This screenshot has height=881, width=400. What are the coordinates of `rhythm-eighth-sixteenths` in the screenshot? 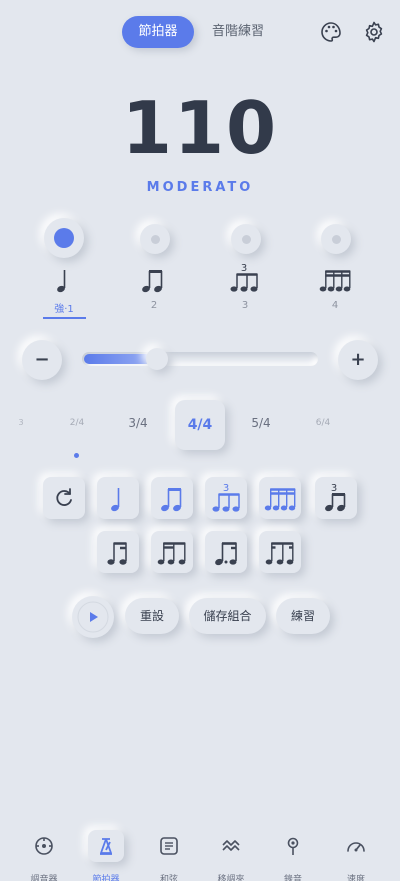 It's located at (118, 552).